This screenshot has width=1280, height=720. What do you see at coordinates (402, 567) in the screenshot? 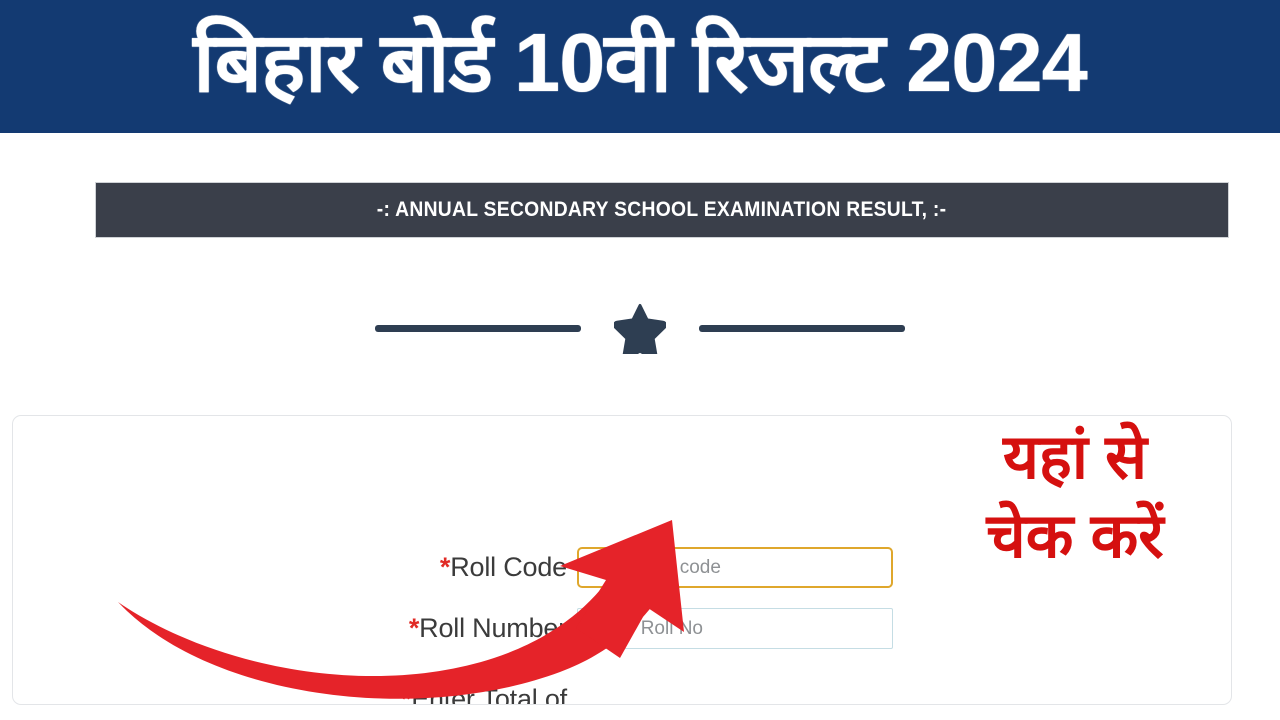
I see `roll-code-label: *Roll Code` at bounding box center [402, 567].